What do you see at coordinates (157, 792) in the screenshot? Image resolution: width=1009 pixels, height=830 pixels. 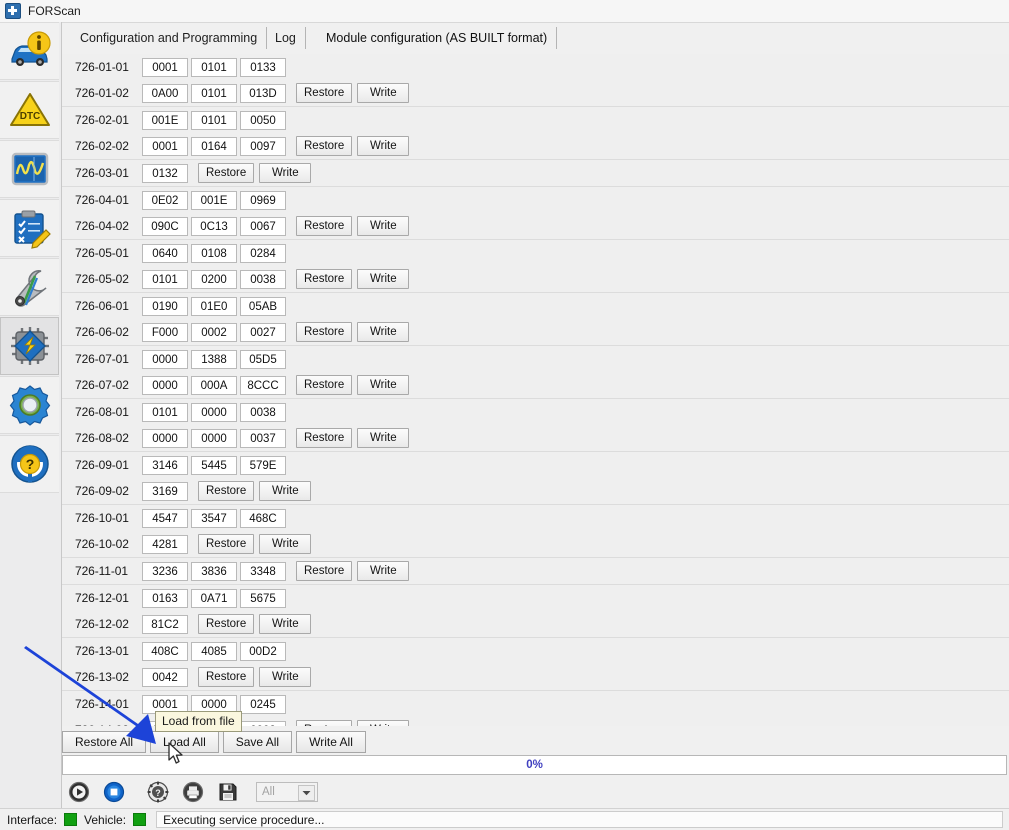 I see `refresh-button: ?` at bounding box center [157, 792].